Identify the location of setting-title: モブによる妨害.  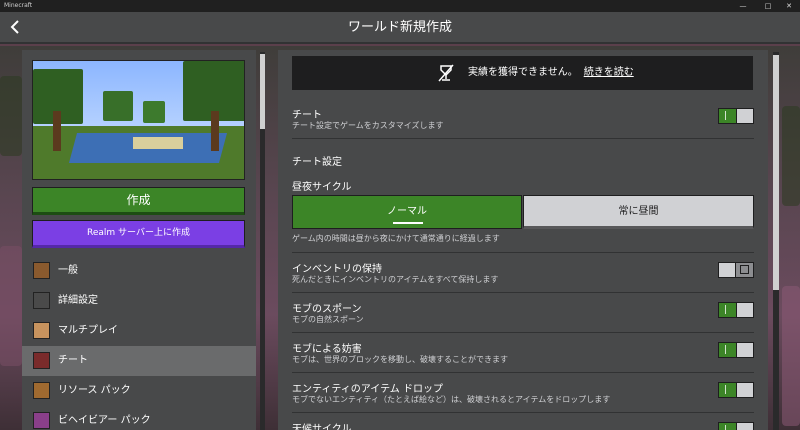
(327, 349).